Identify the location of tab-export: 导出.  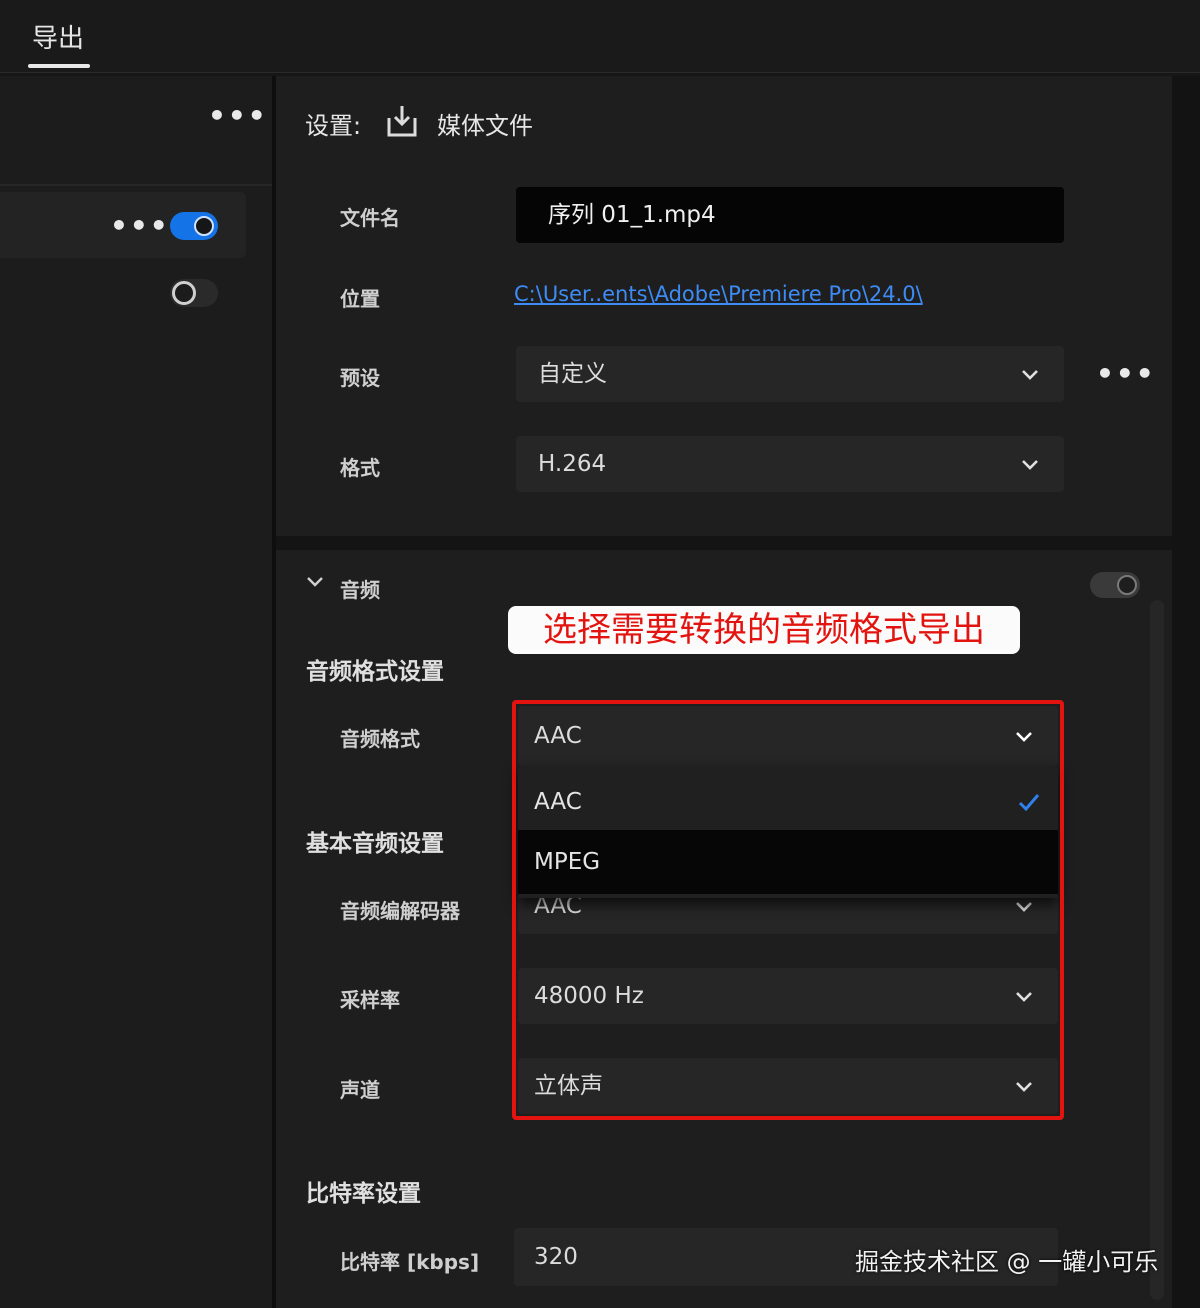
(58, 36).